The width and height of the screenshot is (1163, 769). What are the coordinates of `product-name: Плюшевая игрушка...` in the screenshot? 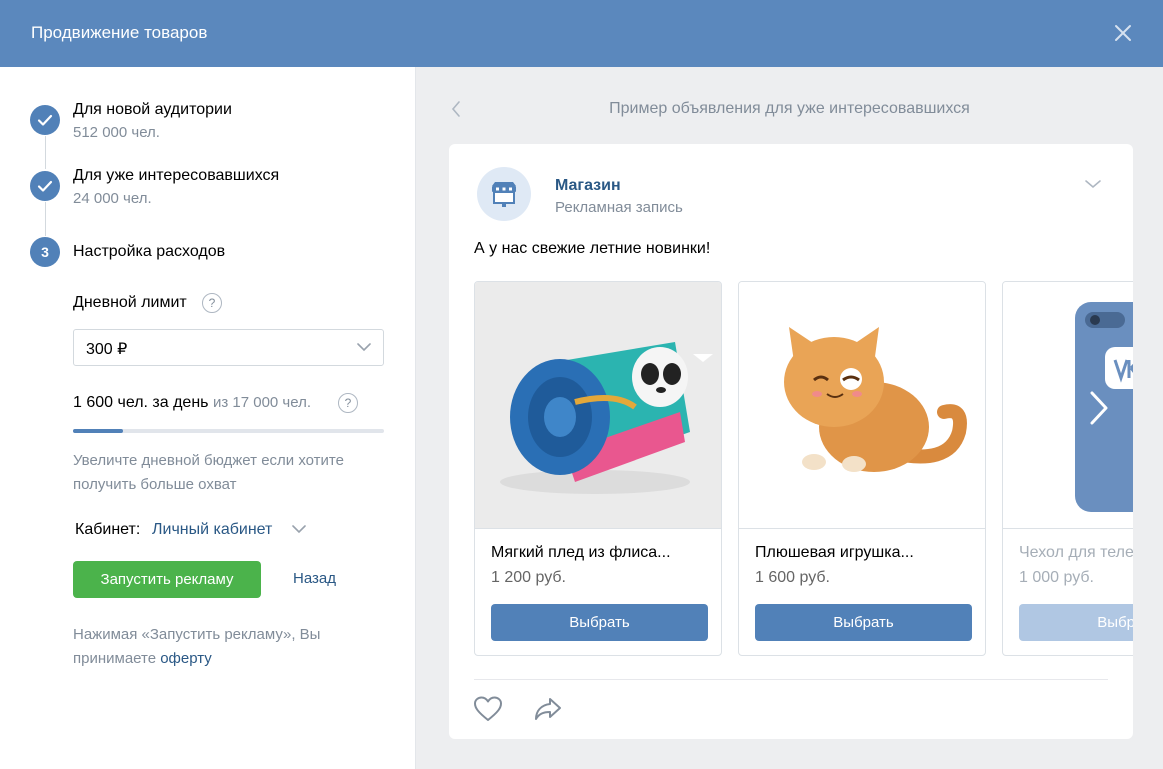 It's located at (834, 552).